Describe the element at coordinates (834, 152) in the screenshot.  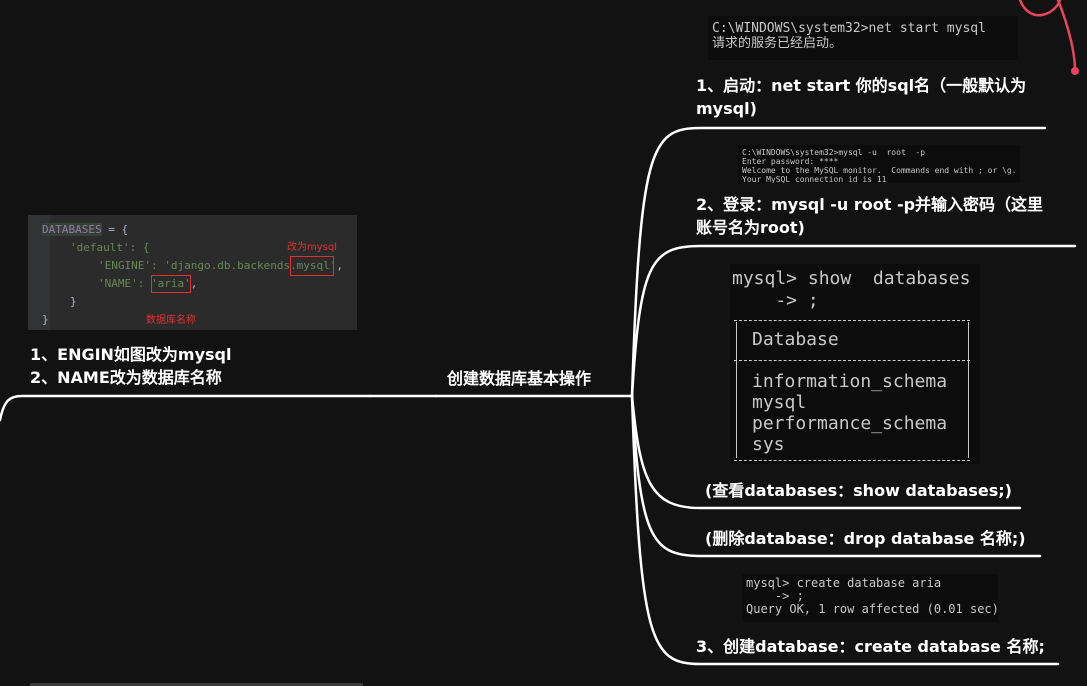
I see `terminal-line: C:\WINDOWS\system32>mysql -u root -p` at that location.